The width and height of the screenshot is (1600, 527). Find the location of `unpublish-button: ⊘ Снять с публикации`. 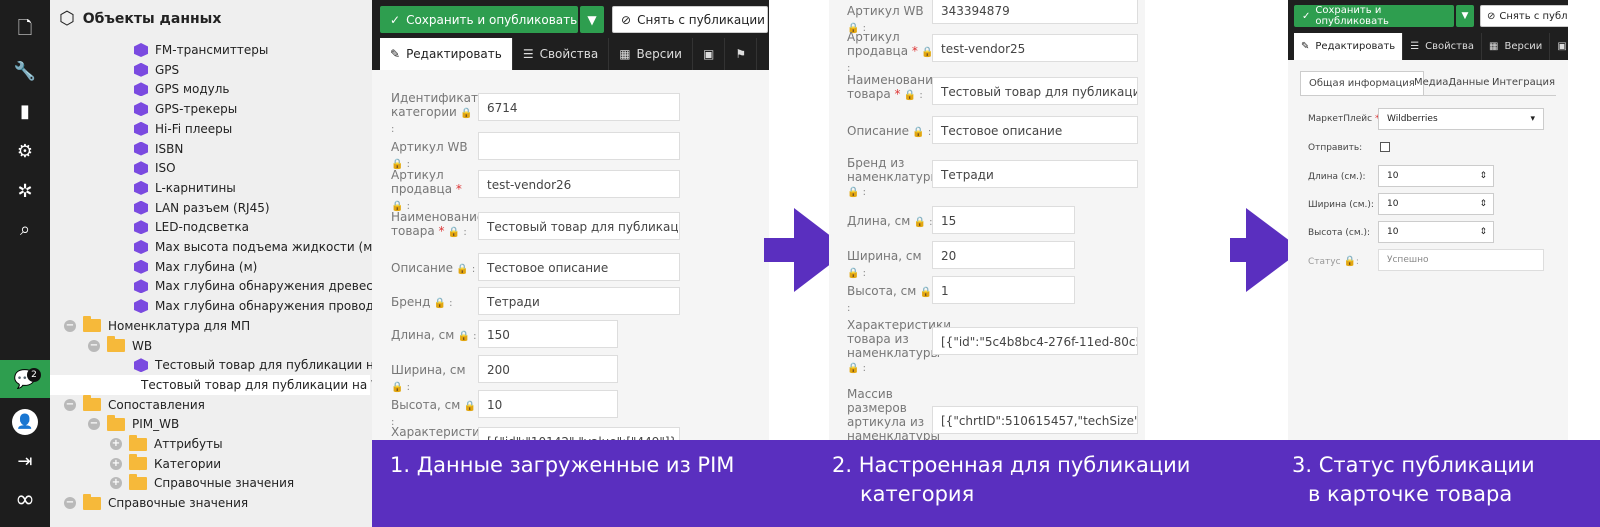

unpublish-button: ⊘ Снять с публикации is located at coordinates (690, 19).